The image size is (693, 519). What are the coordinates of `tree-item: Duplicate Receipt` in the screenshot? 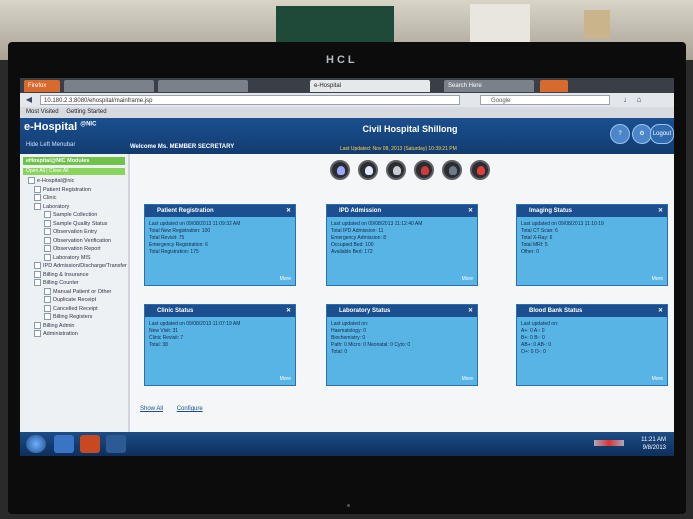 It's located at (74, 300).